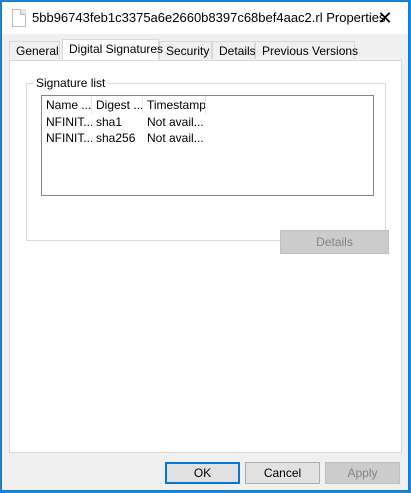  Describe the element at coordinates (71, 83) in the screenshot. I see `signature-list-label: Signature list` at that location.